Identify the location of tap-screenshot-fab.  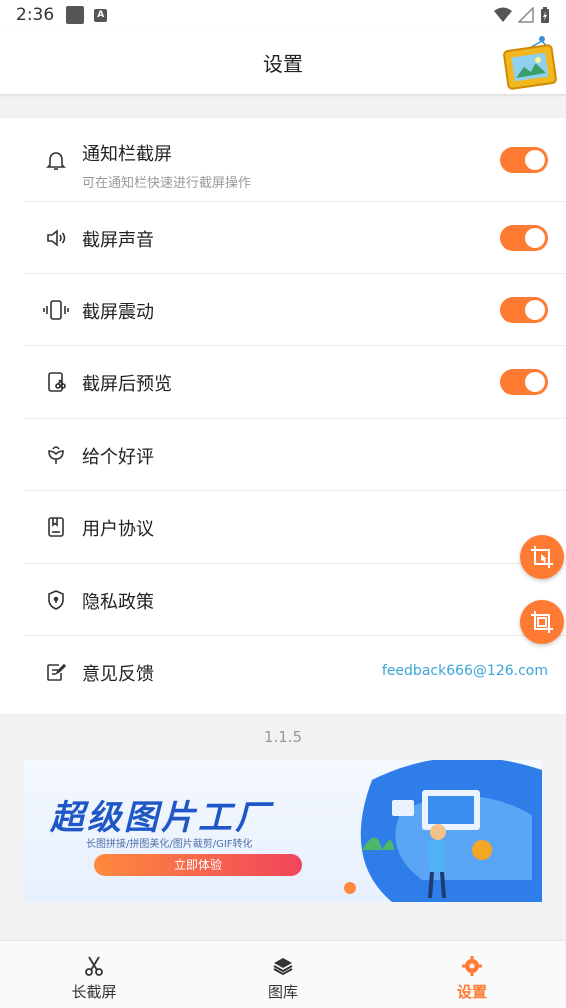
(542, 557).